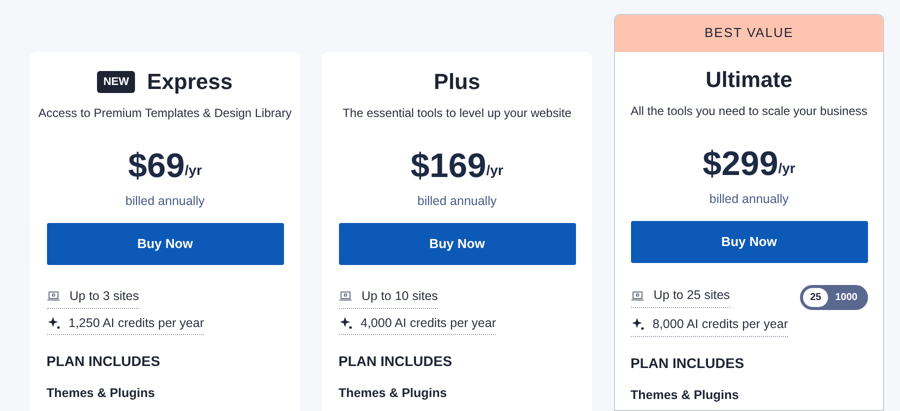 Image resolution: width=900 pixels, height=411 pixels. What do you see at coordinates (136, 323) in the screenshot?
I see `feature-text: 1,250 AI credits per year` at bounding box center [136, 323].